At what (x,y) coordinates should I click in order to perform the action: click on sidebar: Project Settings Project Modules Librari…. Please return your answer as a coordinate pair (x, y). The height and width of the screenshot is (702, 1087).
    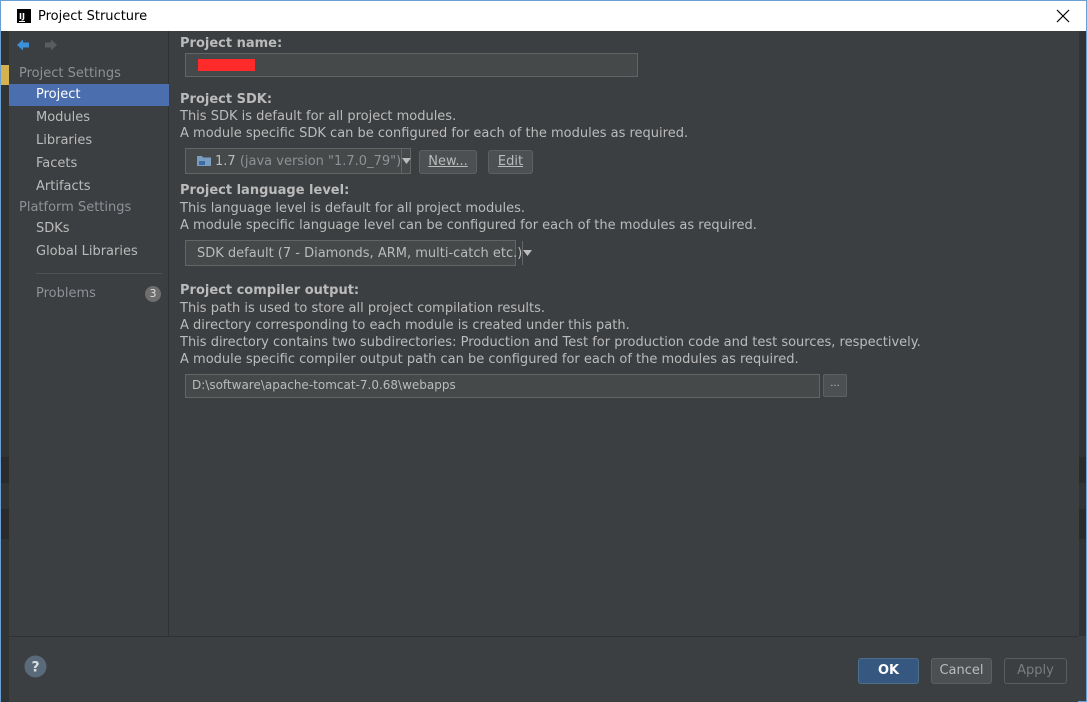
    Looking at the image, I should click on (89, 333).